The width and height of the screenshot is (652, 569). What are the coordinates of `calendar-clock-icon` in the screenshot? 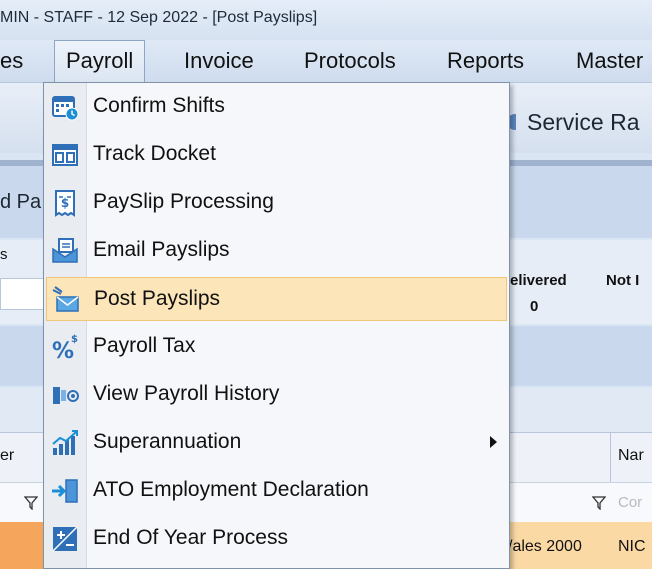 It's located at (65, 108).